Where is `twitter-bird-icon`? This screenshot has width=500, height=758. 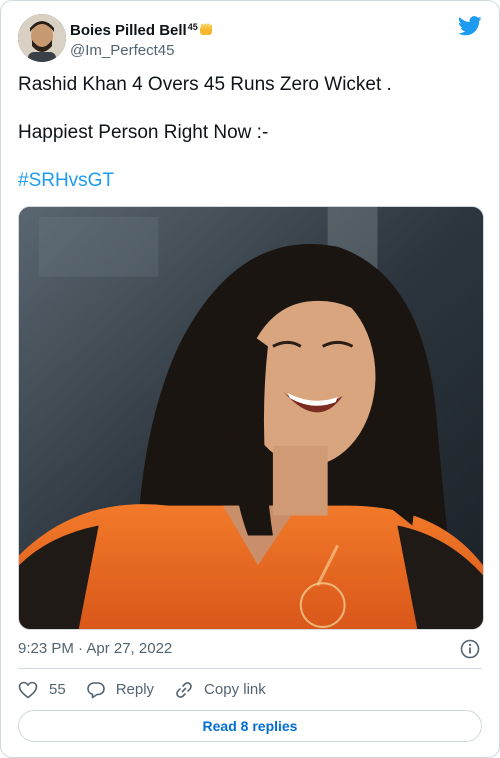
twitter-bird-icon is located at coordinates (470, 26).